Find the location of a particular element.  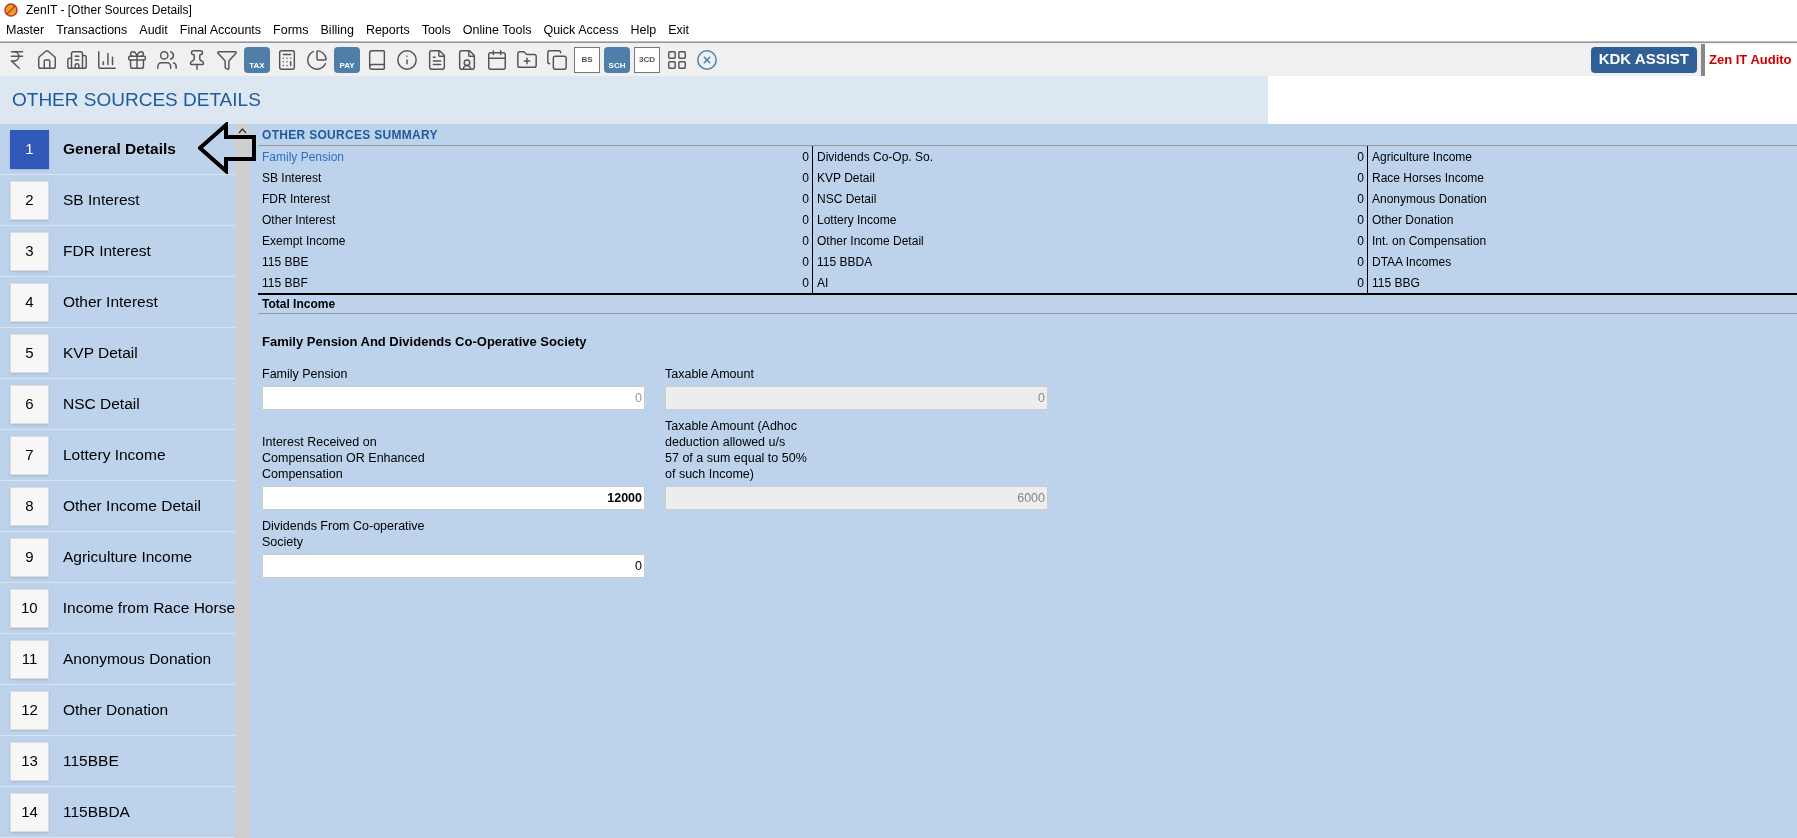

summary-label: SB Interest is located at coordinates (292, 178).